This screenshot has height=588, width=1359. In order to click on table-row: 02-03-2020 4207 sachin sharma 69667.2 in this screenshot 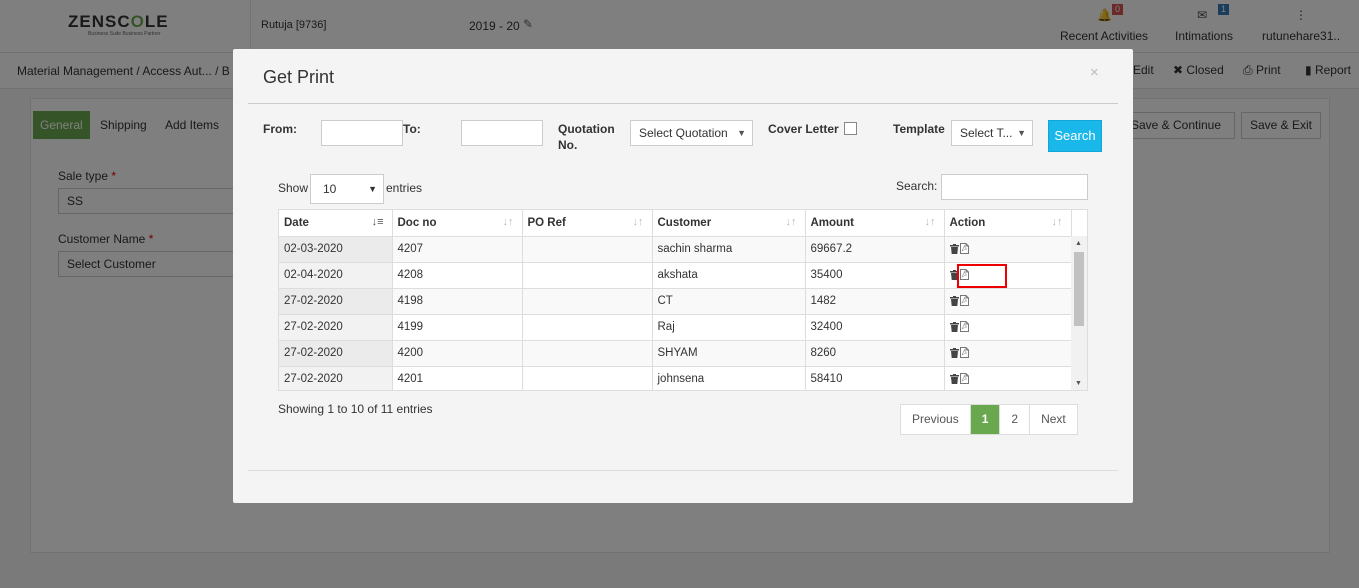, I will do `click(675, 249)`.